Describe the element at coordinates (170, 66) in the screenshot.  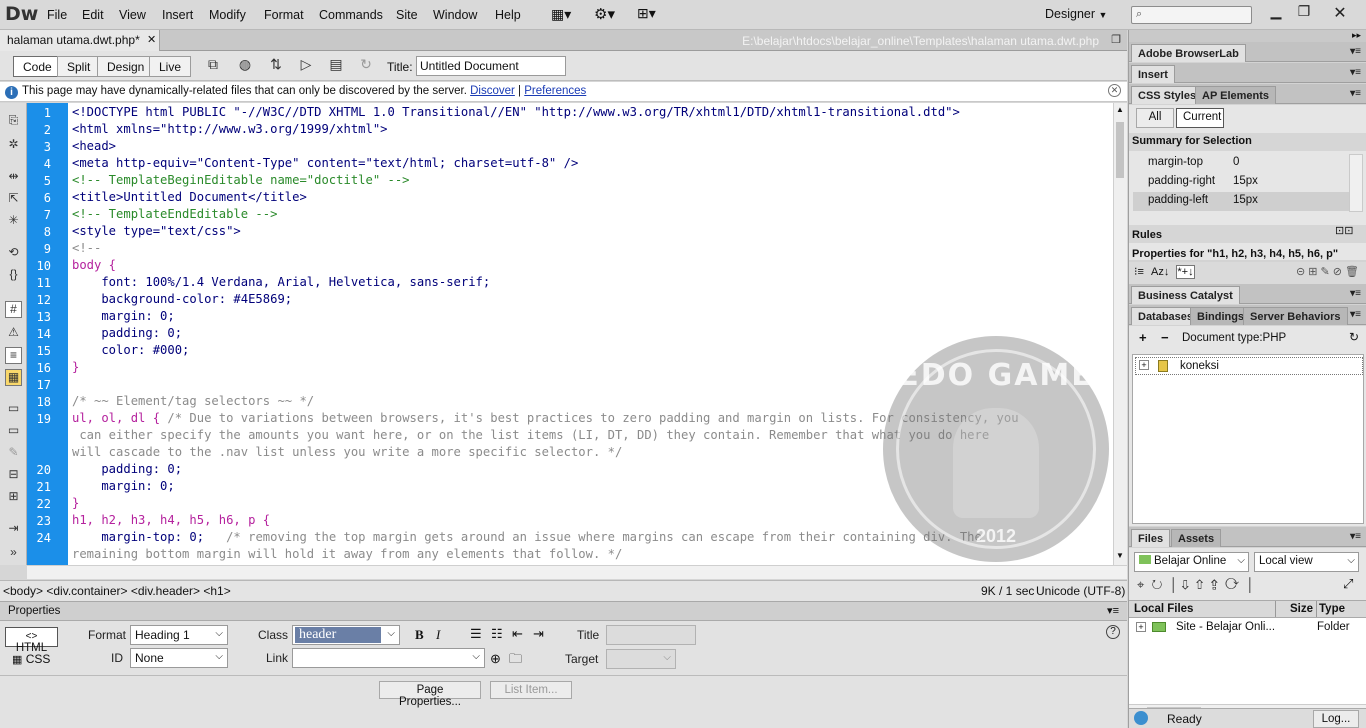
I see `live-view-button: Live` at that location.